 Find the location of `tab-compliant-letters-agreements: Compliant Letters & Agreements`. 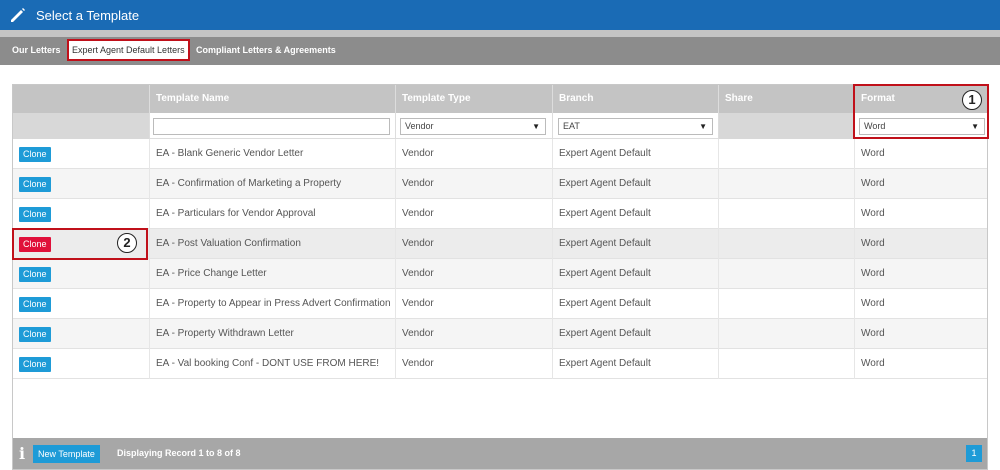

tab-compliant-letters-agreements: Compliant Letters & Agreements is located at coordinates (266, 50).